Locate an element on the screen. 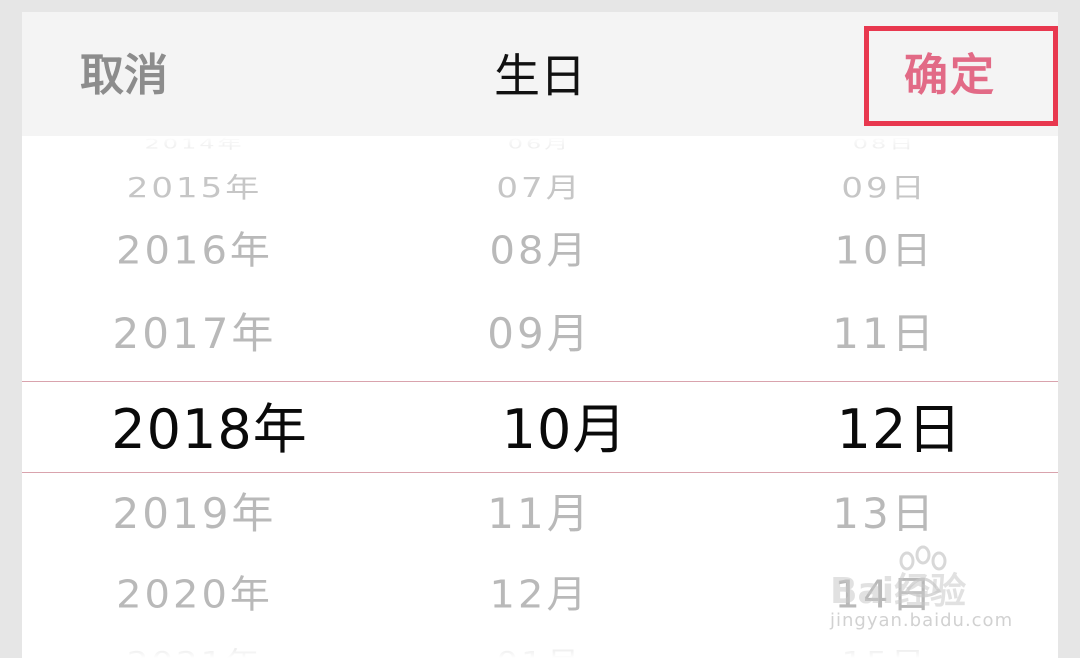 This screenshot has width=1080, height=658. selected-day: 12日 is located at coordinates (892, 430).